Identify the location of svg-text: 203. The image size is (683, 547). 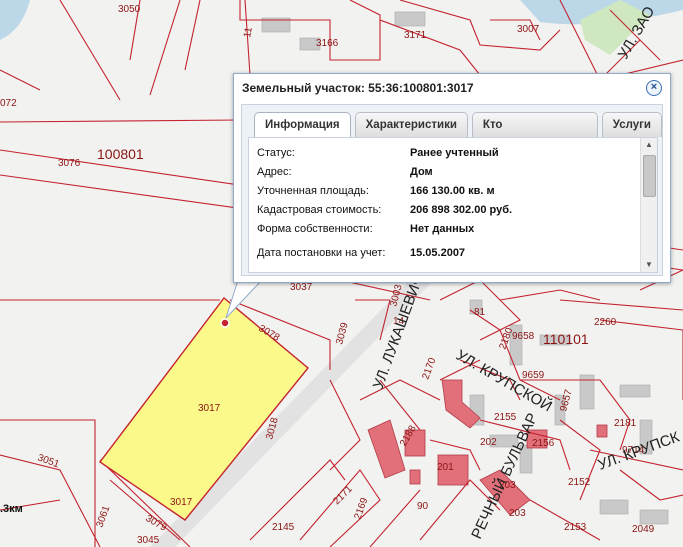
(517, 513).